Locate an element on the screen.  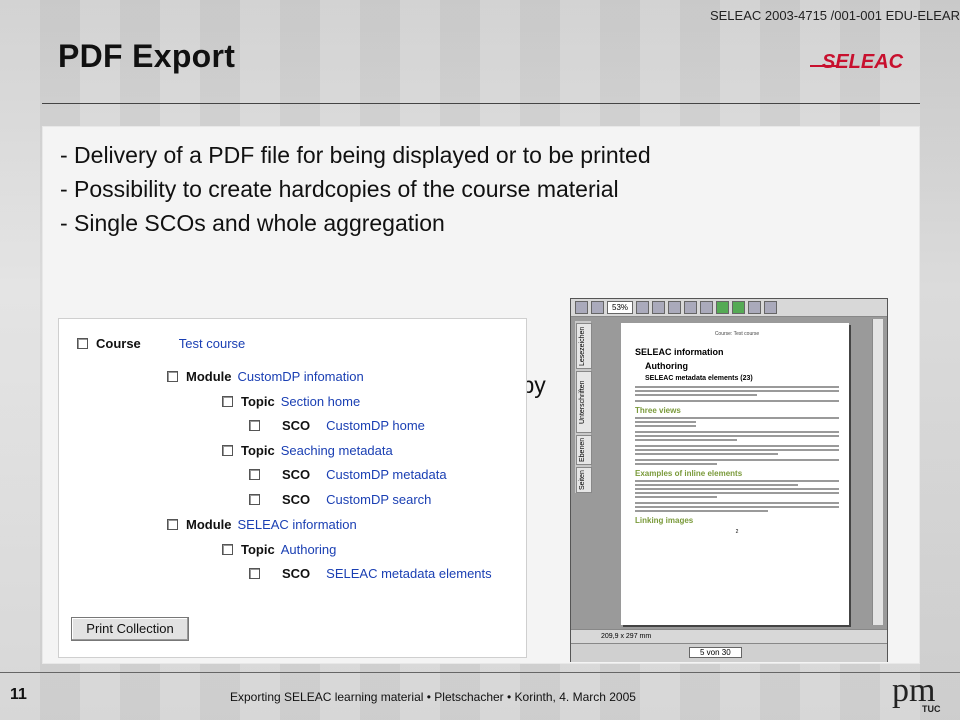
page-section-heading: Linking images is located at coordinates (664, 520).